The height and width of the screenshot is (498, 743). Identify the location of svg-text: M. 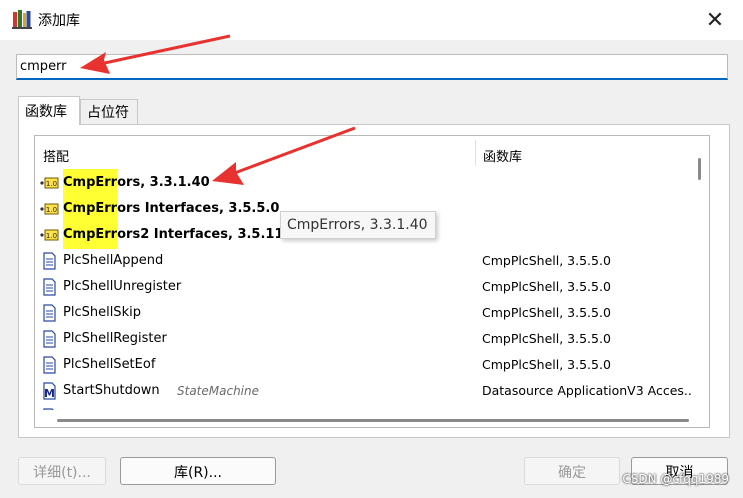
(49, 393).